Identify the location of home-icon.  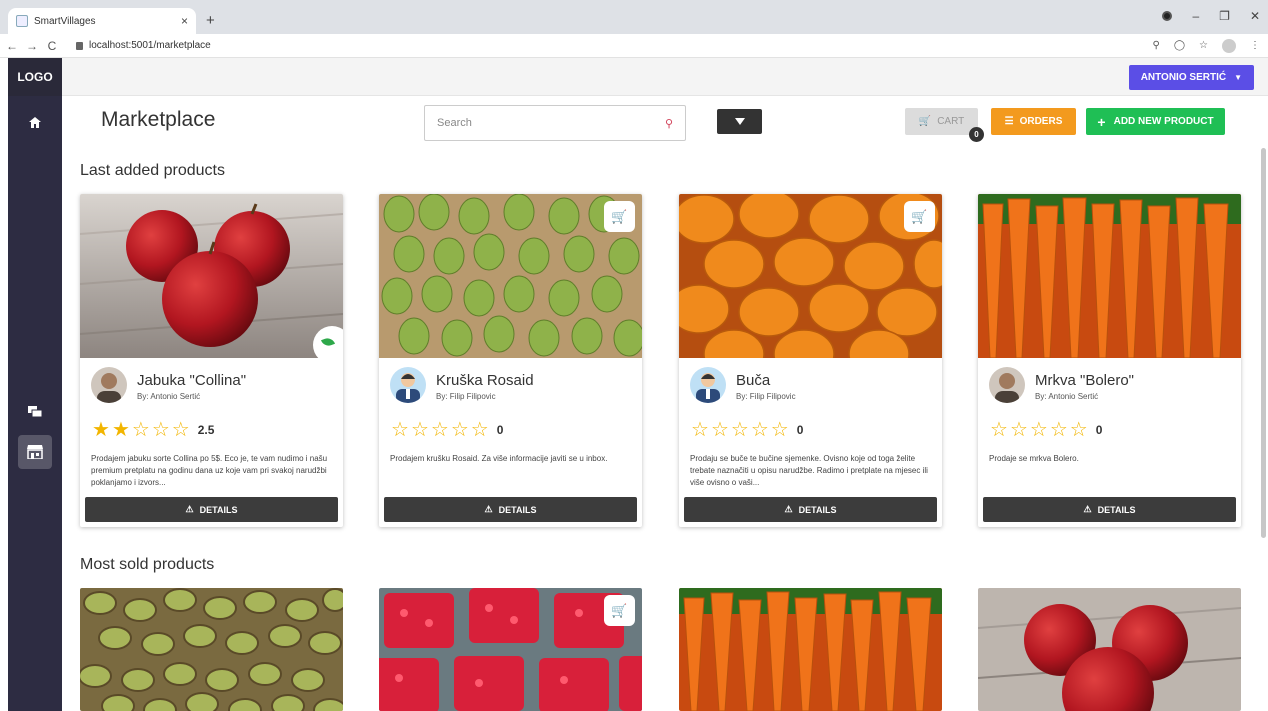
(35, 122).